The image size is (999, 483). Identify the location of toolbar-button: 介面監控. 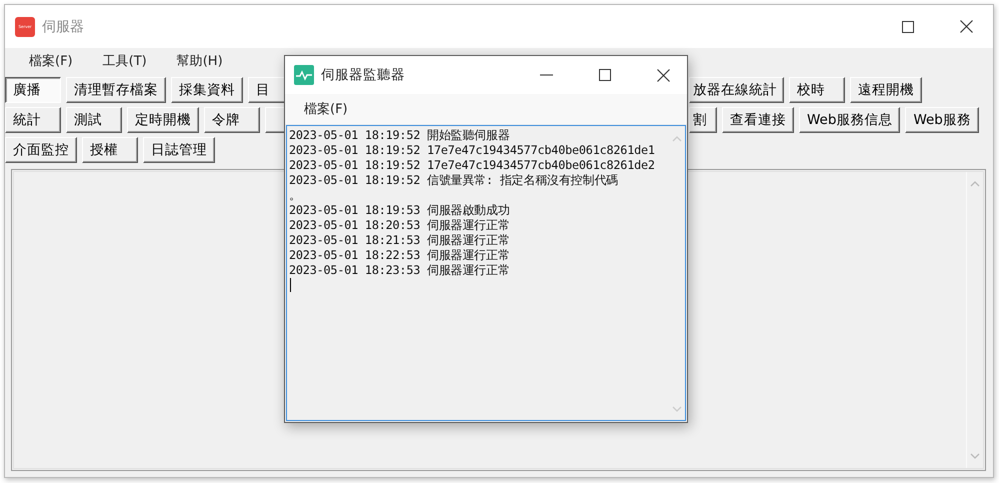
(41, 150).